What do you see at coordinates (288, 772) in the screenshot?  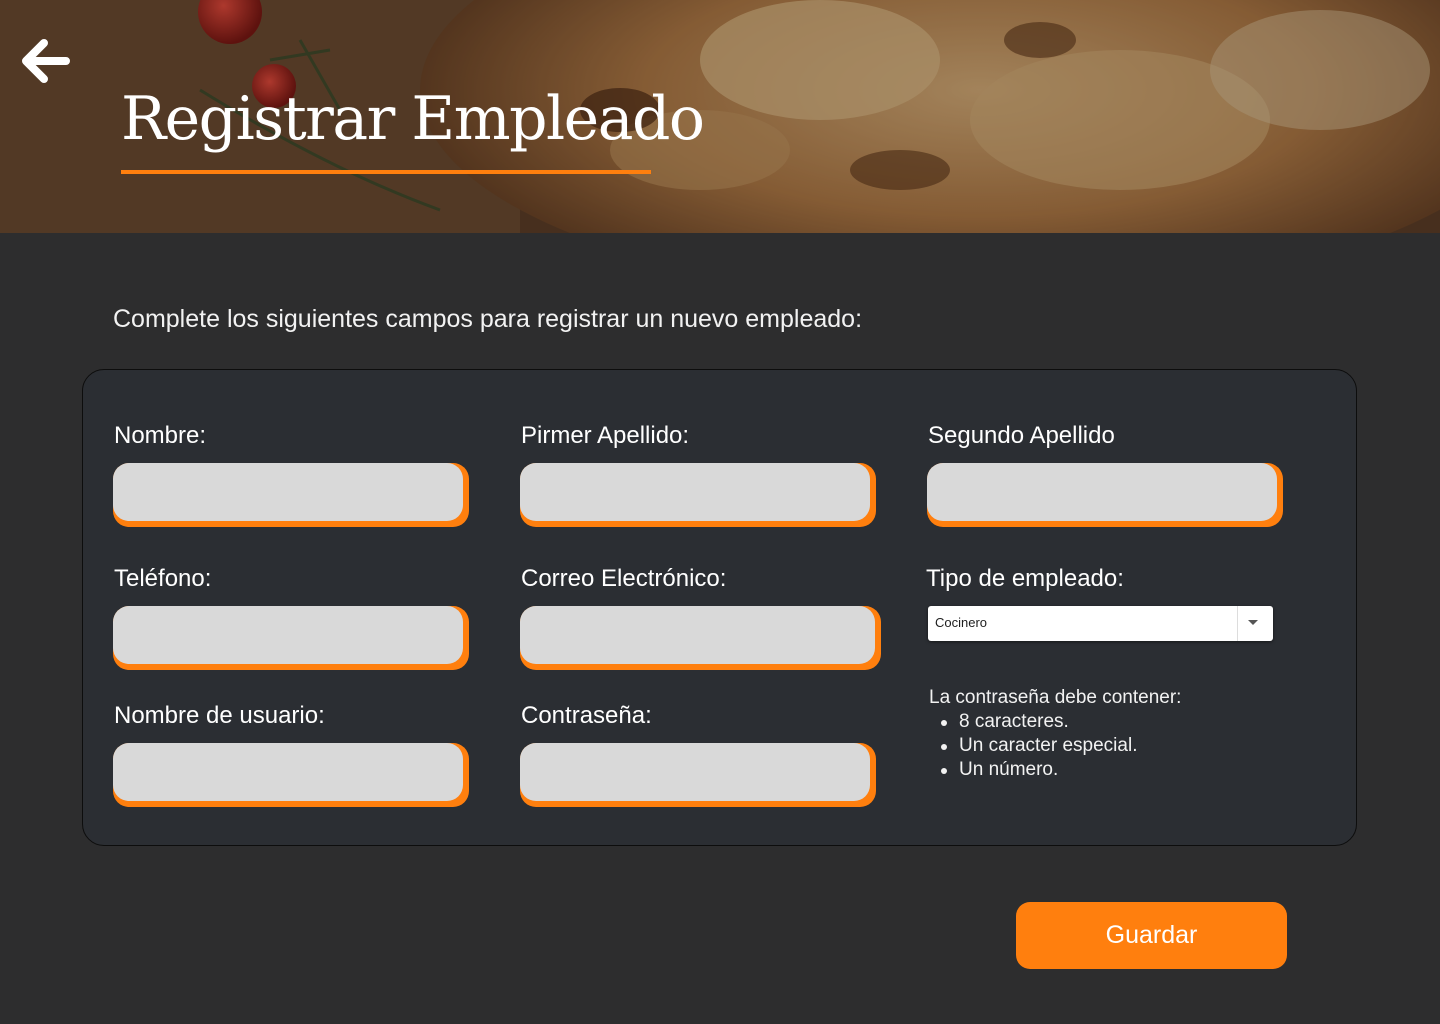 I see `usuario-input` at bounding box center [288, 772].